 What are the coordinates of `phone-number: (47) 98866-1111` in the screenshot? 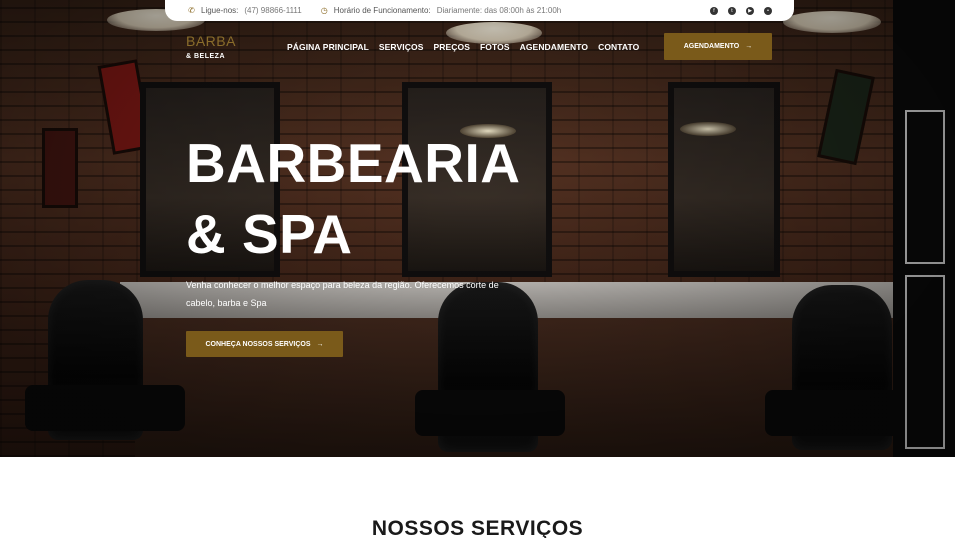 It's located at (272, 10).